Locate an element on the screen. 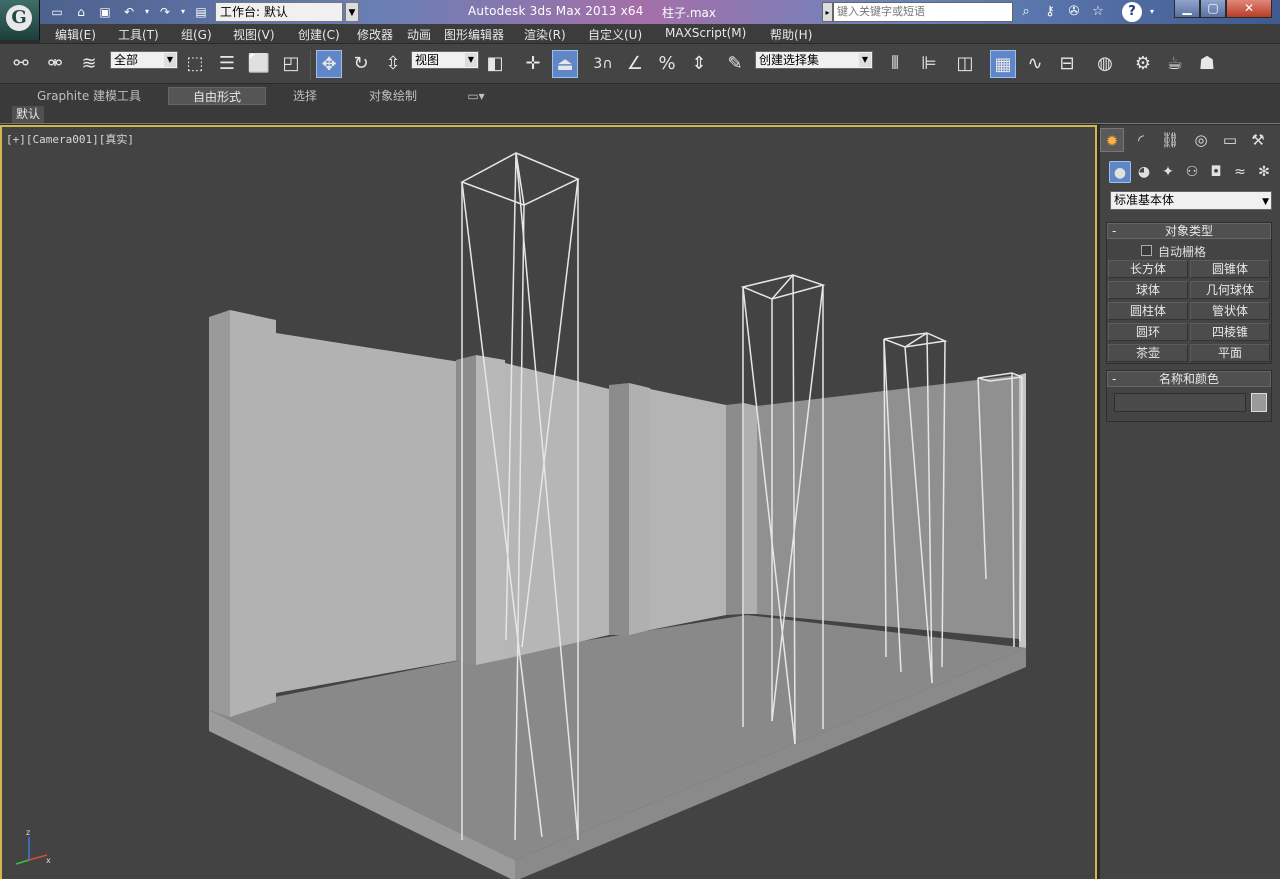 This screenshot has width=1280, height=879. tab-freeform: 自由形式 is located at coordinates (217, 96).